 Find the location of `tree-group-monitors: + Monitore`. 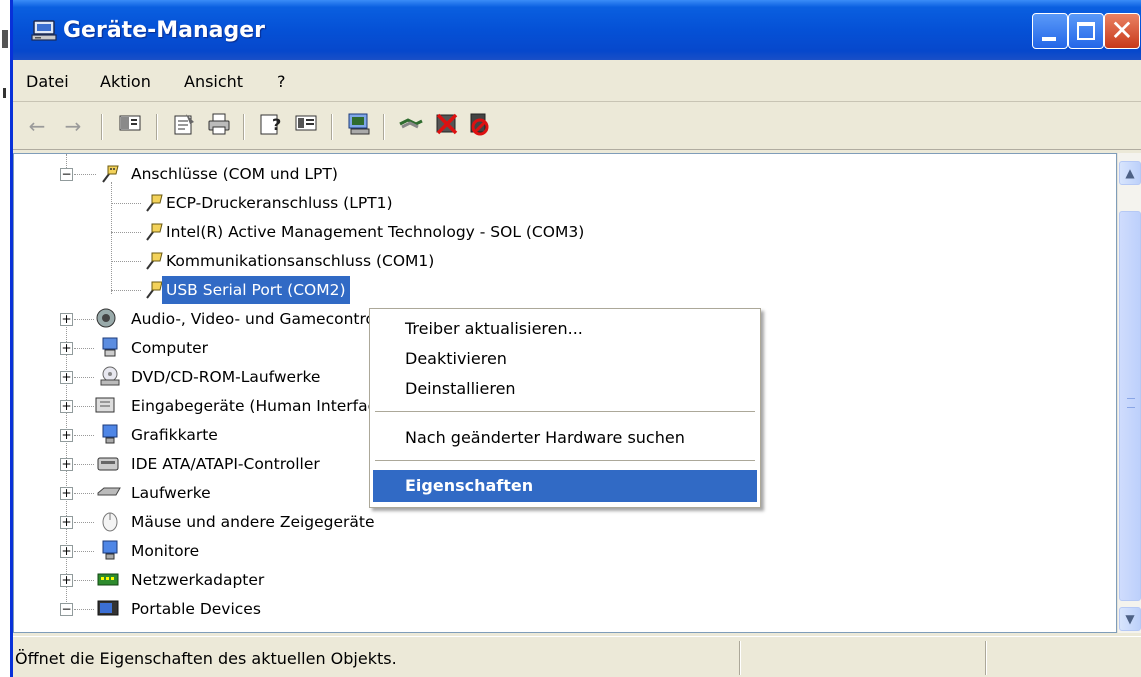

tree-group-monitors: + Monitore is located at coordinates (564, 551).